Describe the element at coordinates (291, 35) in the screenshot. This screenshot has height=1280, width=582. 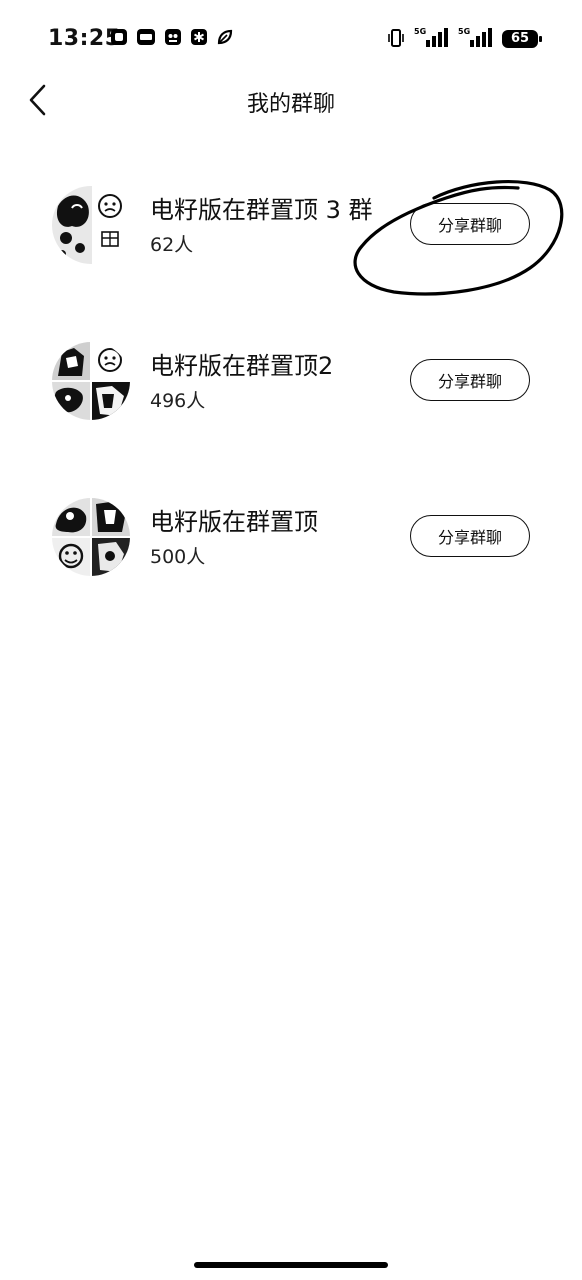
I see `status-bar: 13:25 5G 5G 65` at that location.